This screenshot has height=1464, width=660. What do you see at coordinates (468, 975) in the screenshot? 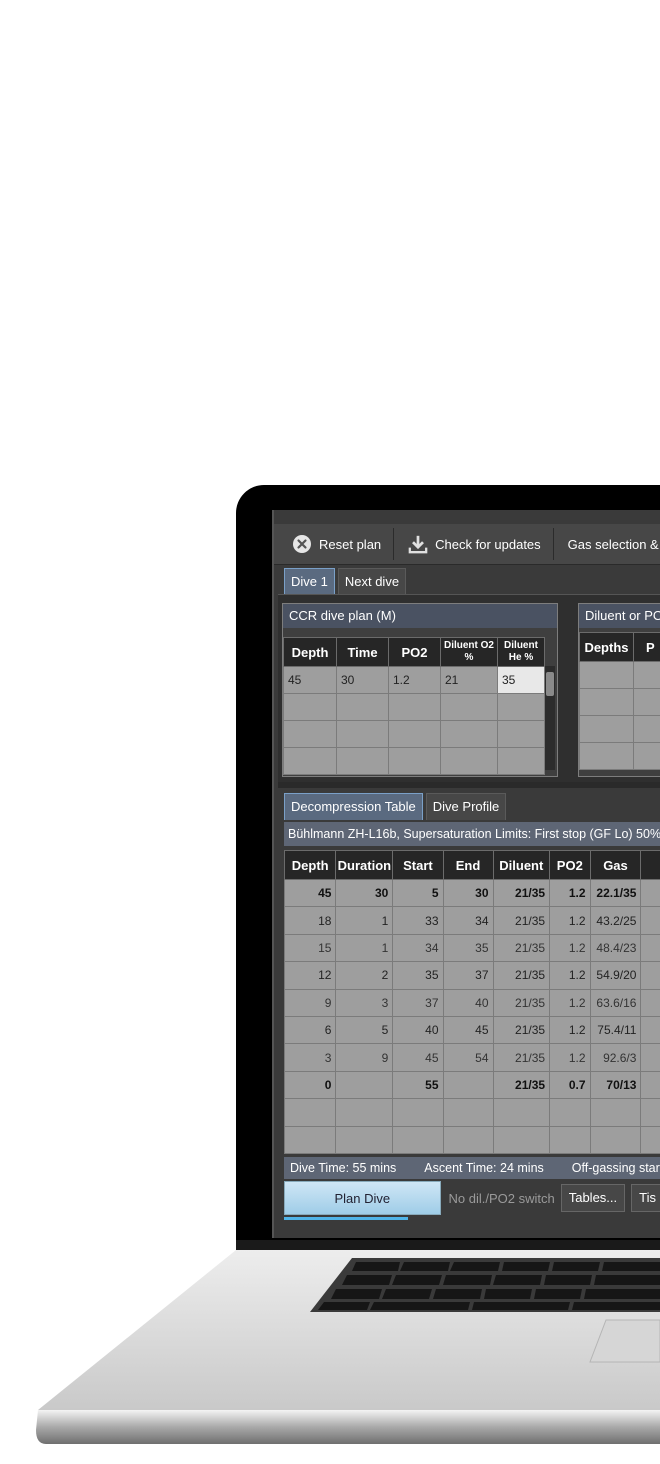
I see `cell: 37` at bounding box center [468, 975].